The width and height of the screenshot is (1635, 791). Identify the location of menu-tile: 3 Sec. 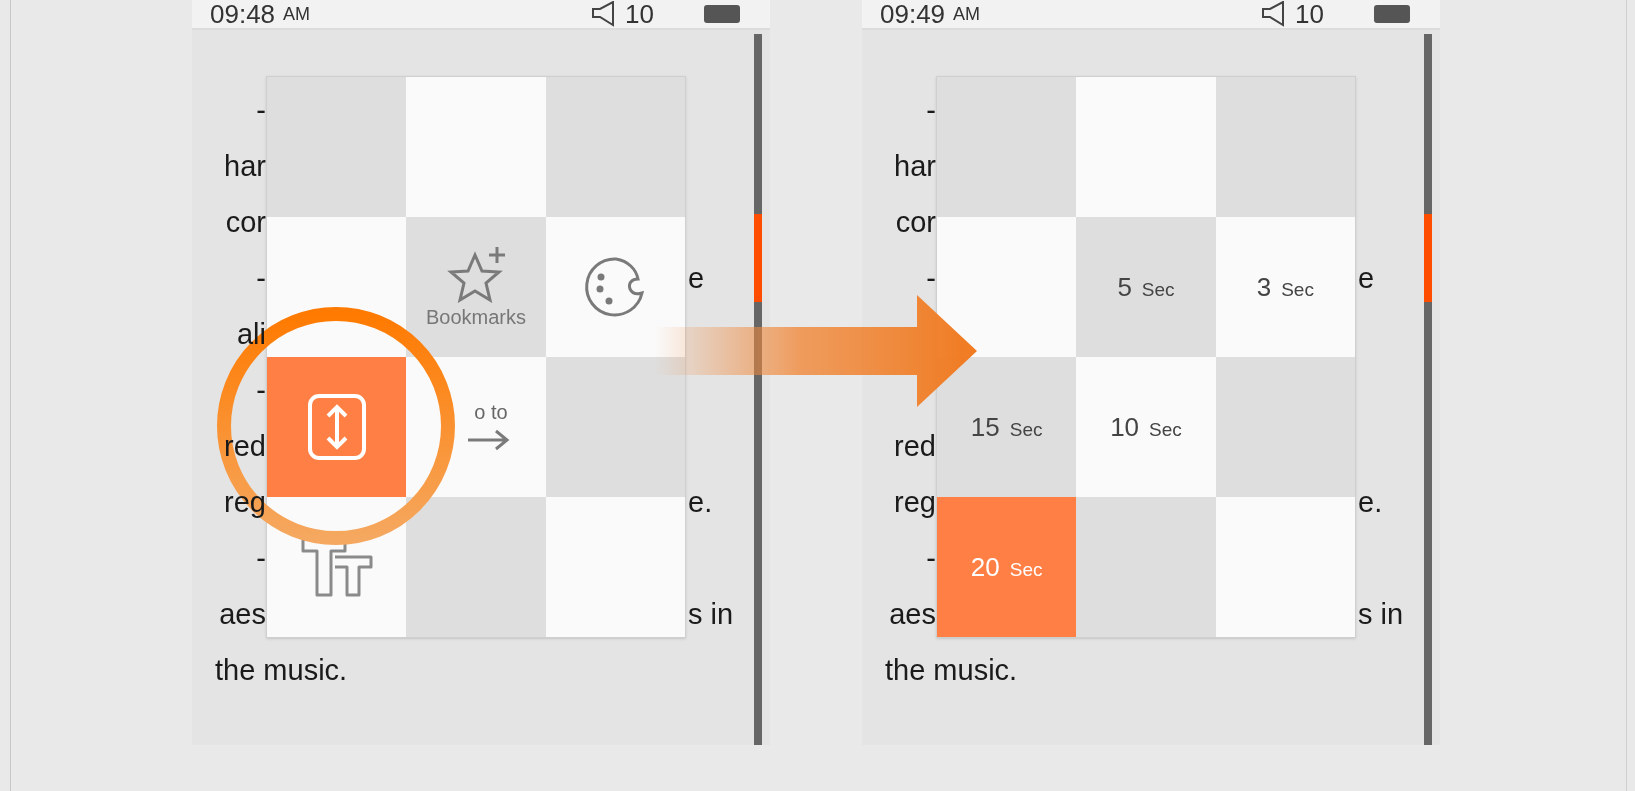
(1285, 287).